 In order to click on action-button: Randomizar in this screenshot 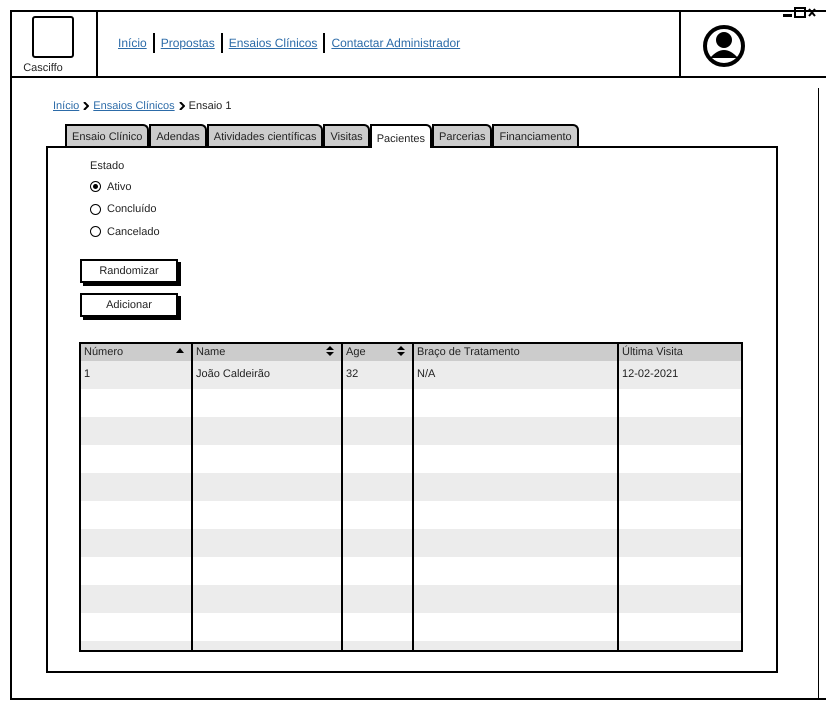, I will do `click(129, 271)`.